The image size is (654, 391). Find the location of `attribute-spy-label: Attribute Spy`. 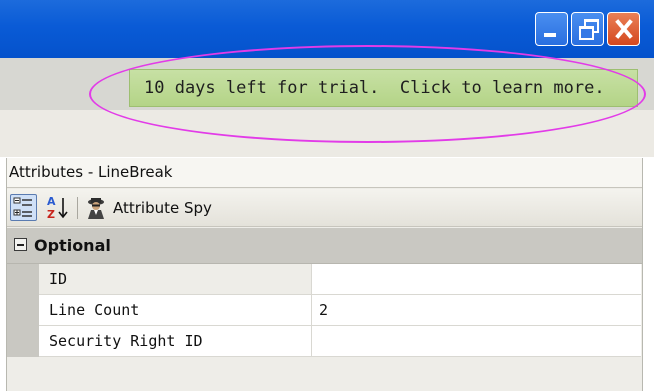

attribute-spy-label: Attribute Spy is located at coordinates (162, 207).